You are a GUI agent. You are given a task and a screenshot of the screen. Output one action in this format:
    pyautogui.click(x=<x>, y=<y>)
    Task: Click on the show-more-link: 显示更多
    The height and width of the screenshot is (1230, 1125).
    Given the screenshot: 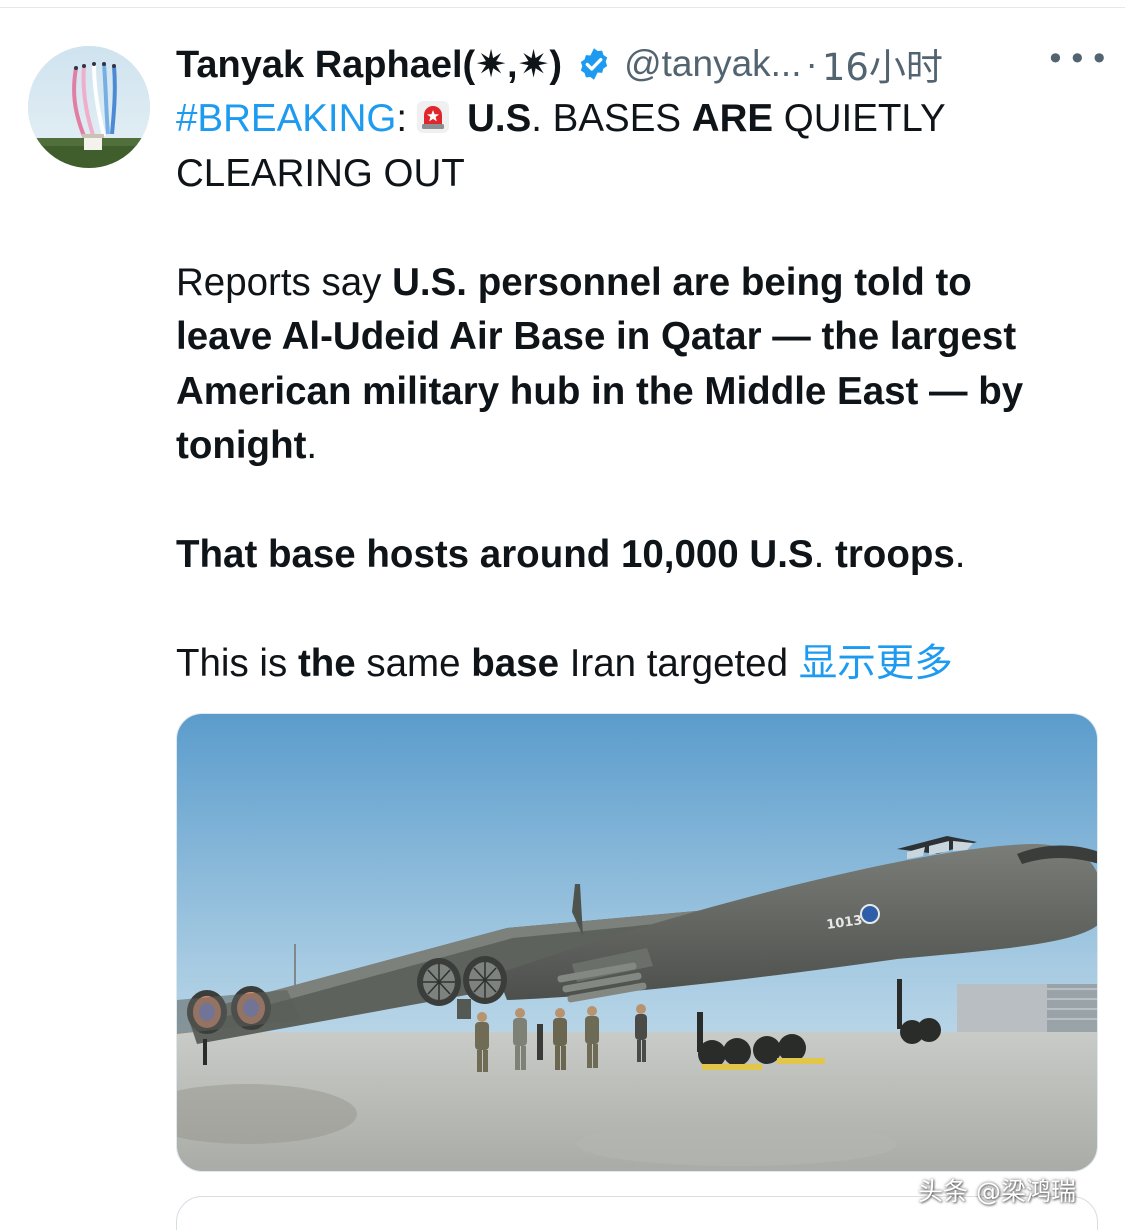 What is the action you would take?
    pyautogui.click(x=876, y=663)
    